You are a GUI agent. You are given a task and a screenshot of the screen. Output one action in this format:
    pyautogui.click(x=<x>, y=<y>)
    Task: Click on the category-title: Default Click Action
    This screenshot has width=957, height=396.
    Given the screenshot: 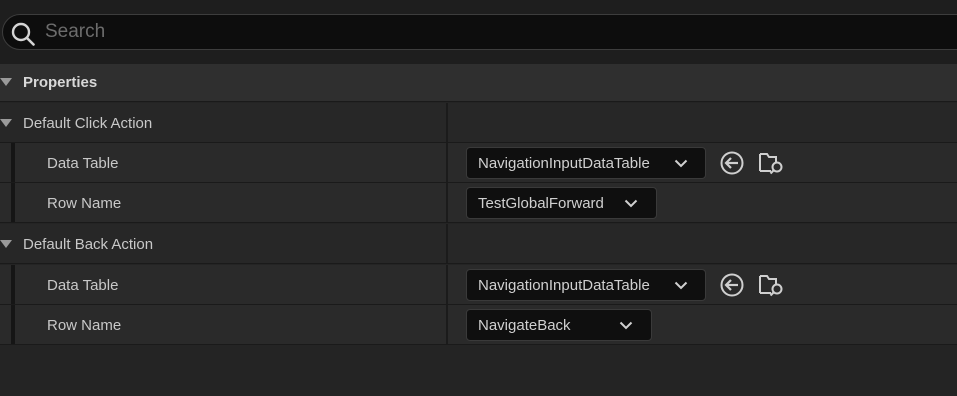 What is the action you would take?
    pyautogui.click(x=88, y=123)
    